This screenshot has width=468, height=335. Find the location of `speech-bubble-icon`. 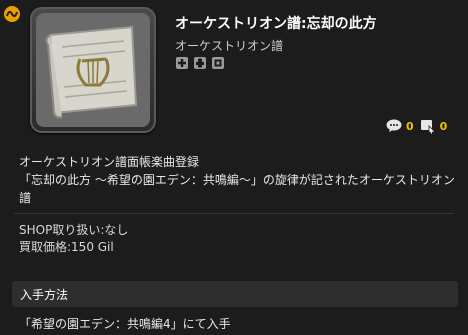

speech-bubble-icon is located at coordinates (394, 125).